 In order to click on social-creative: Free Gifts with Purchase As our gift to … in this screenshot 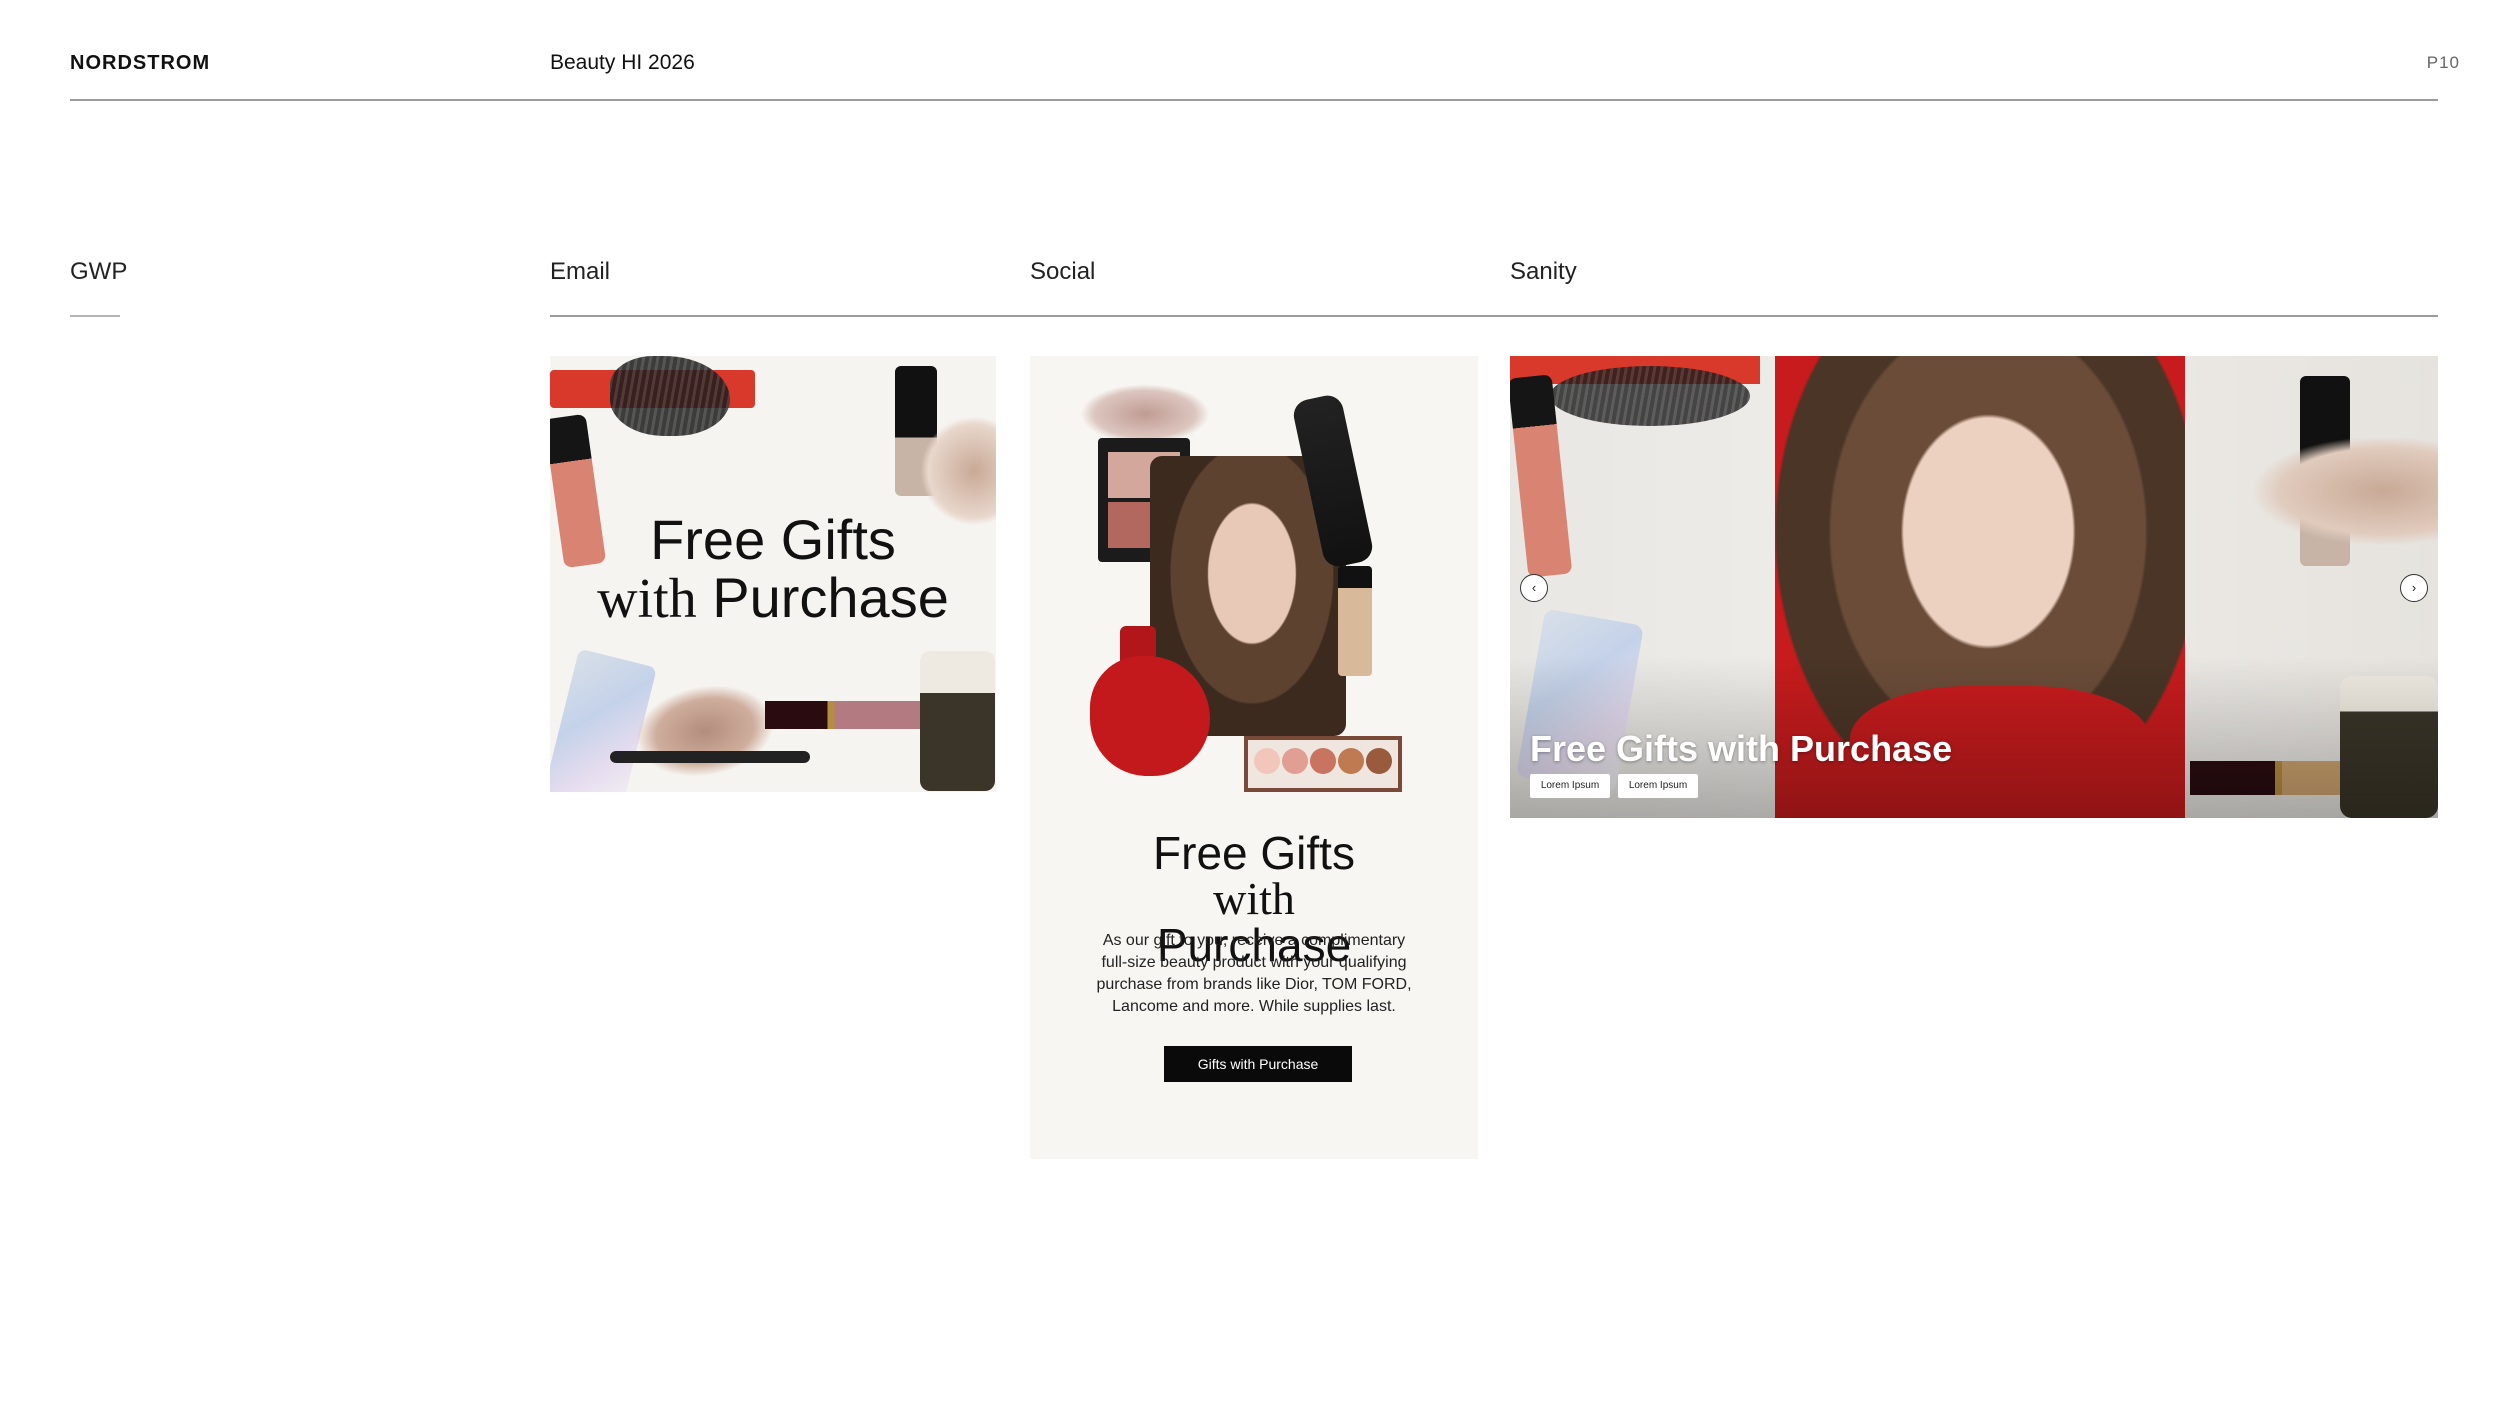, I will do `click(1254, 757)`.